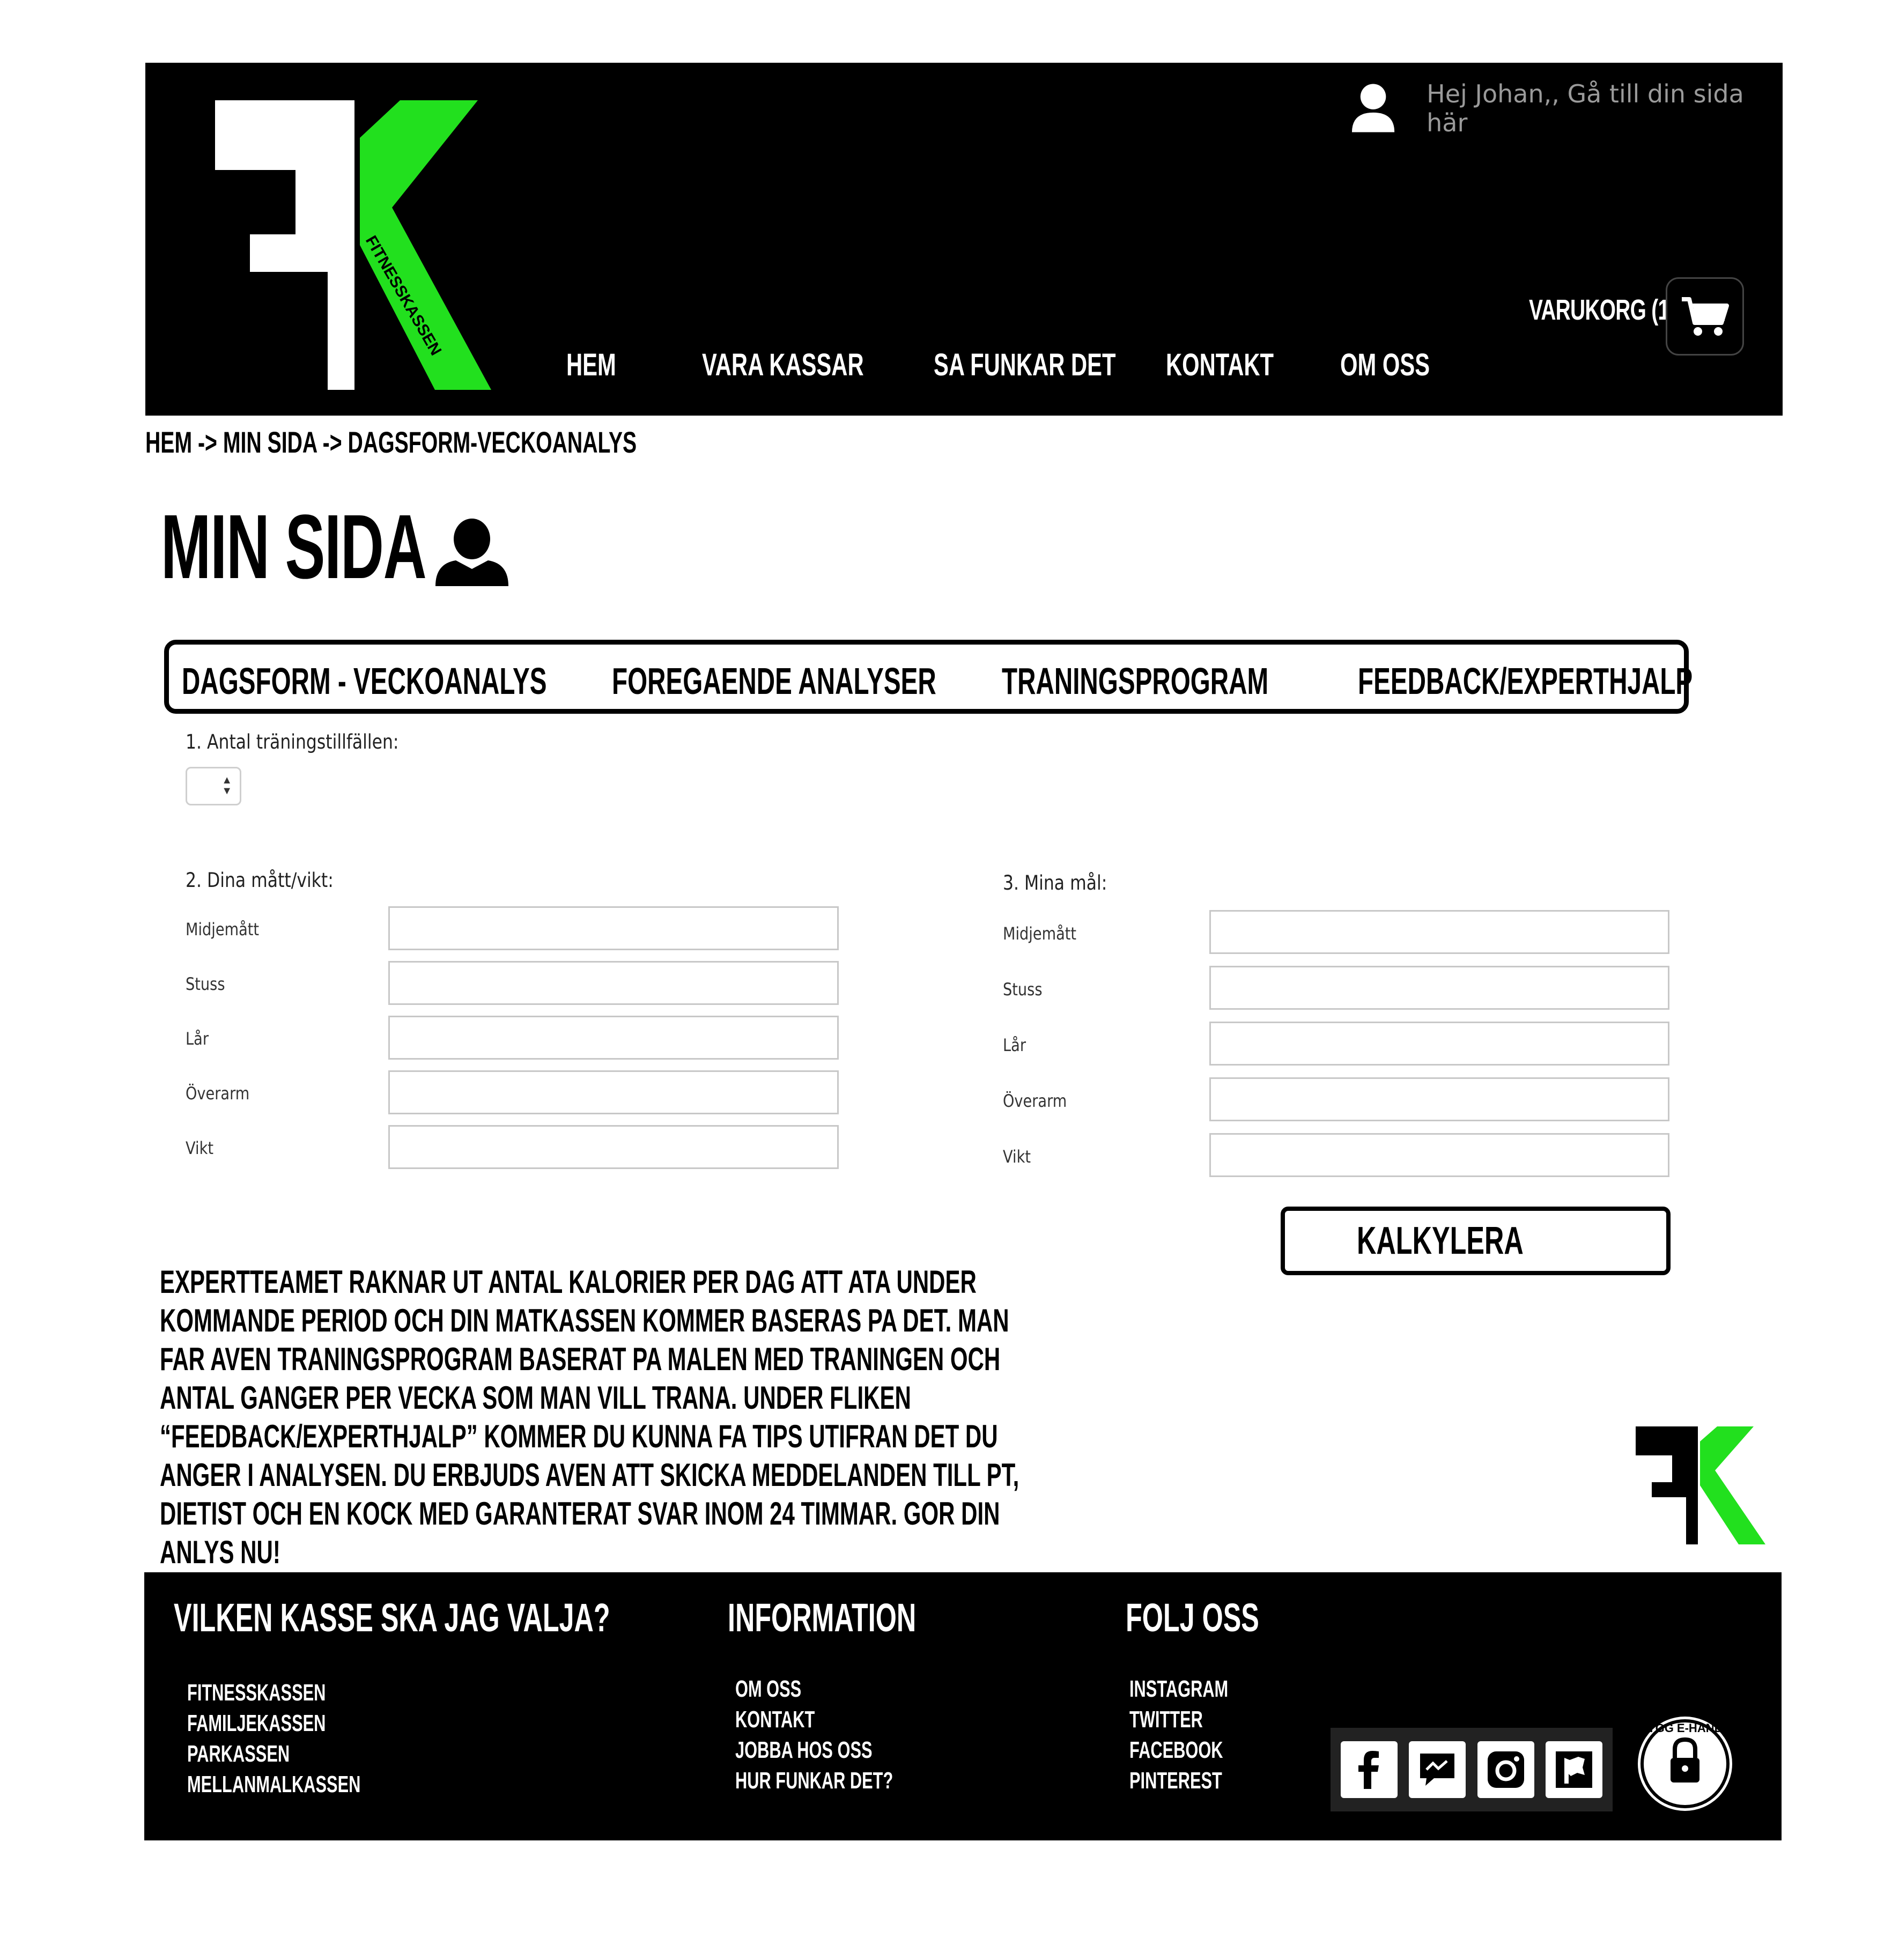 The height and width of the screenshot is (1960, 1877). I want to click on messenger-glyph, so click(1437, 1770).